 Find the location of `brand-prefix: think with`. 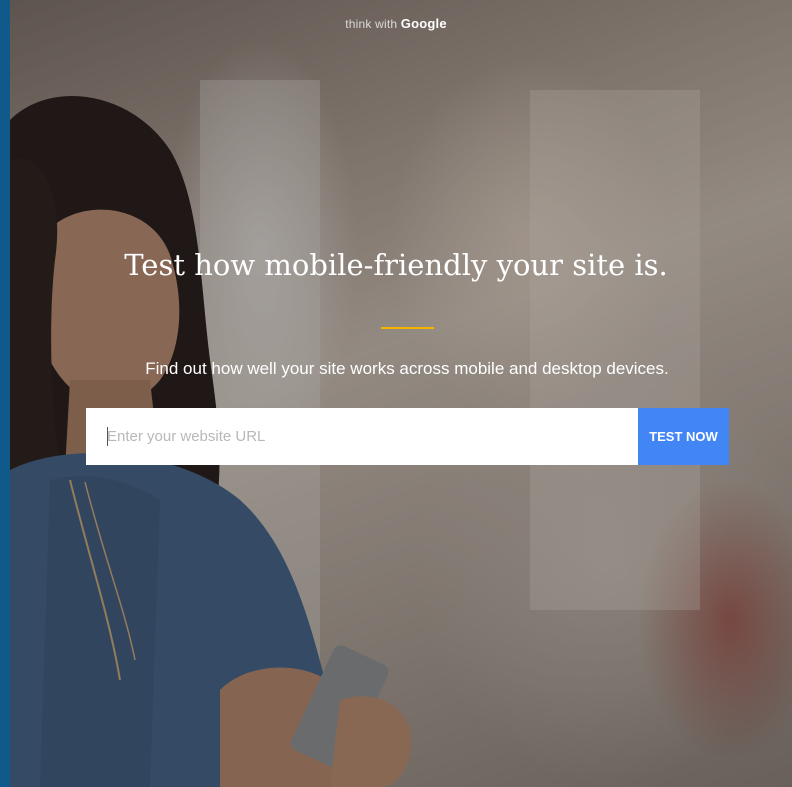

brand-prefix: think with is located at coordinates (371, 24).